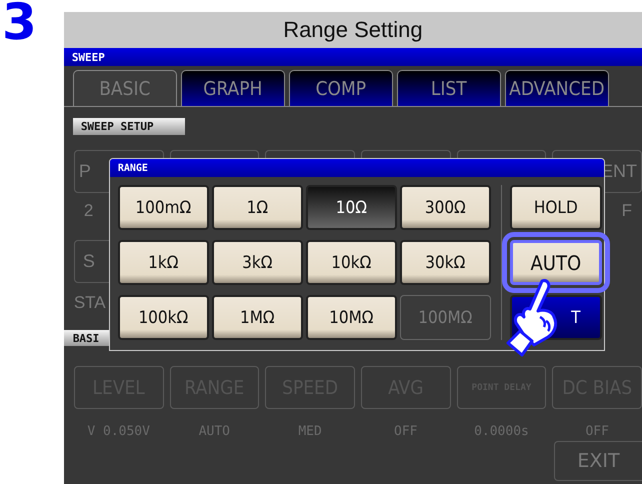 Image resolution: width=642 pixels, height=484 pixels. I want to click on setting-label: STA, so click(90, 303).